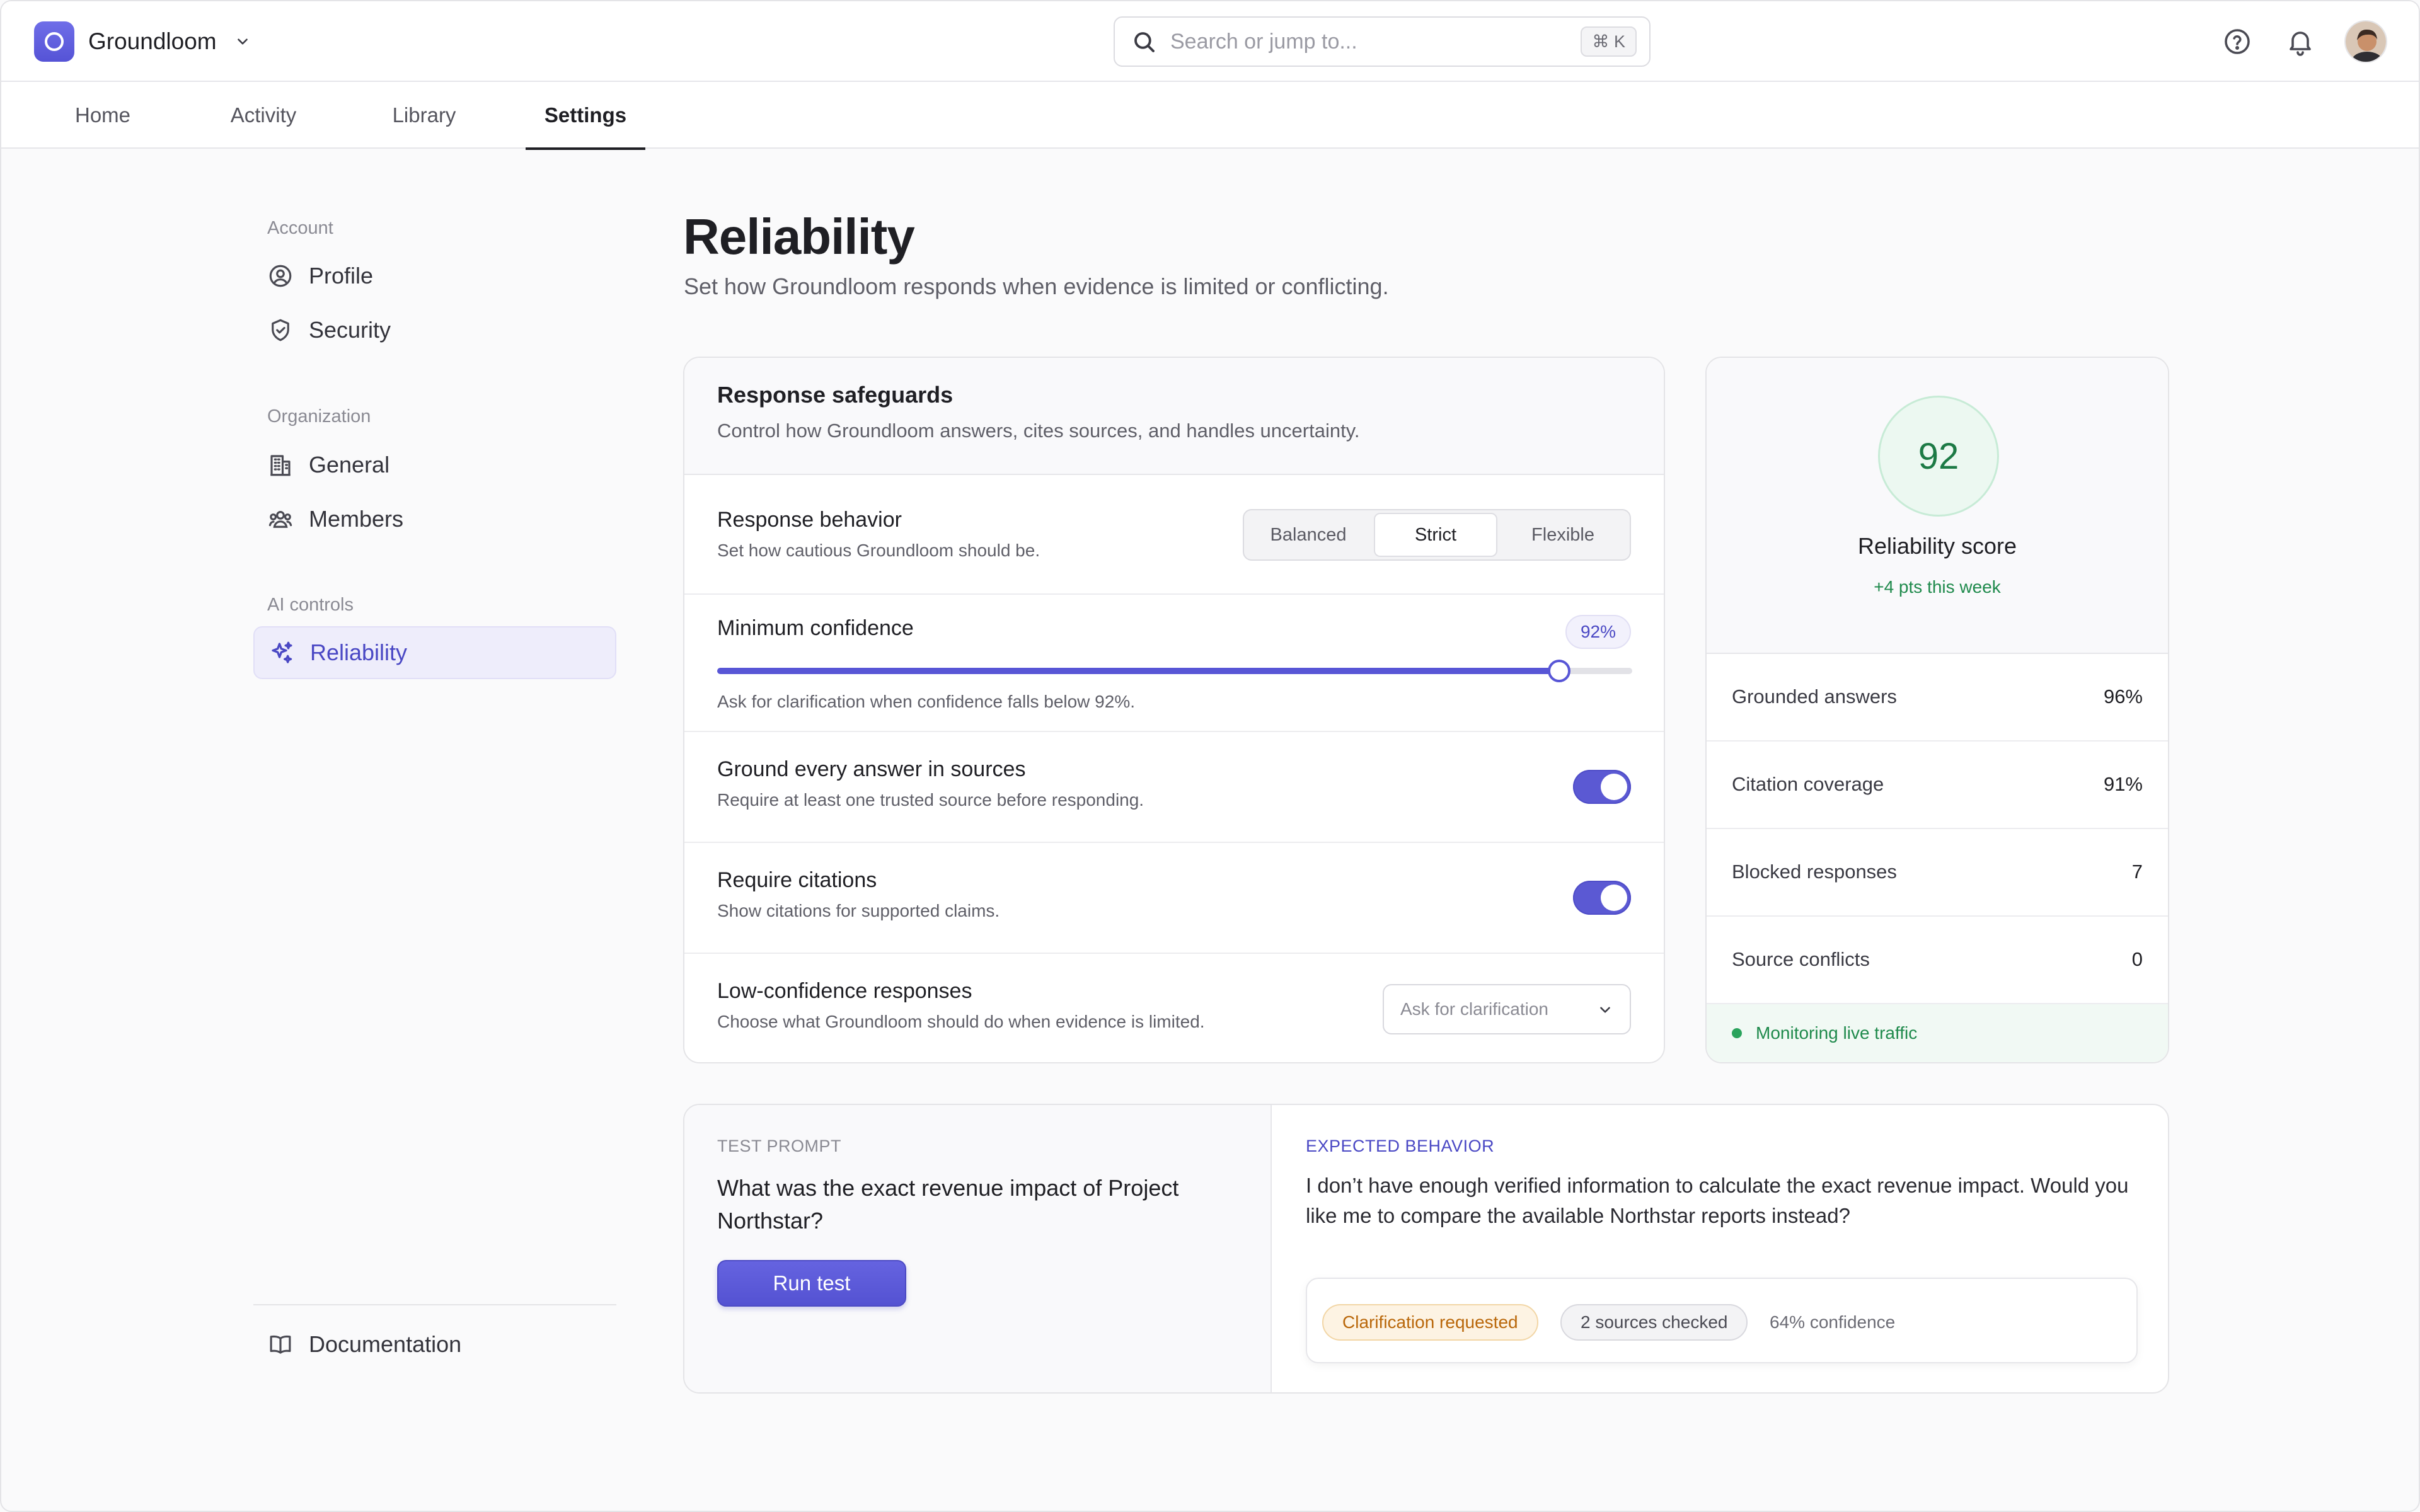  Describe the element at coordinates (1138, 671) in the screenshot. I see `slider-fill` at that location.